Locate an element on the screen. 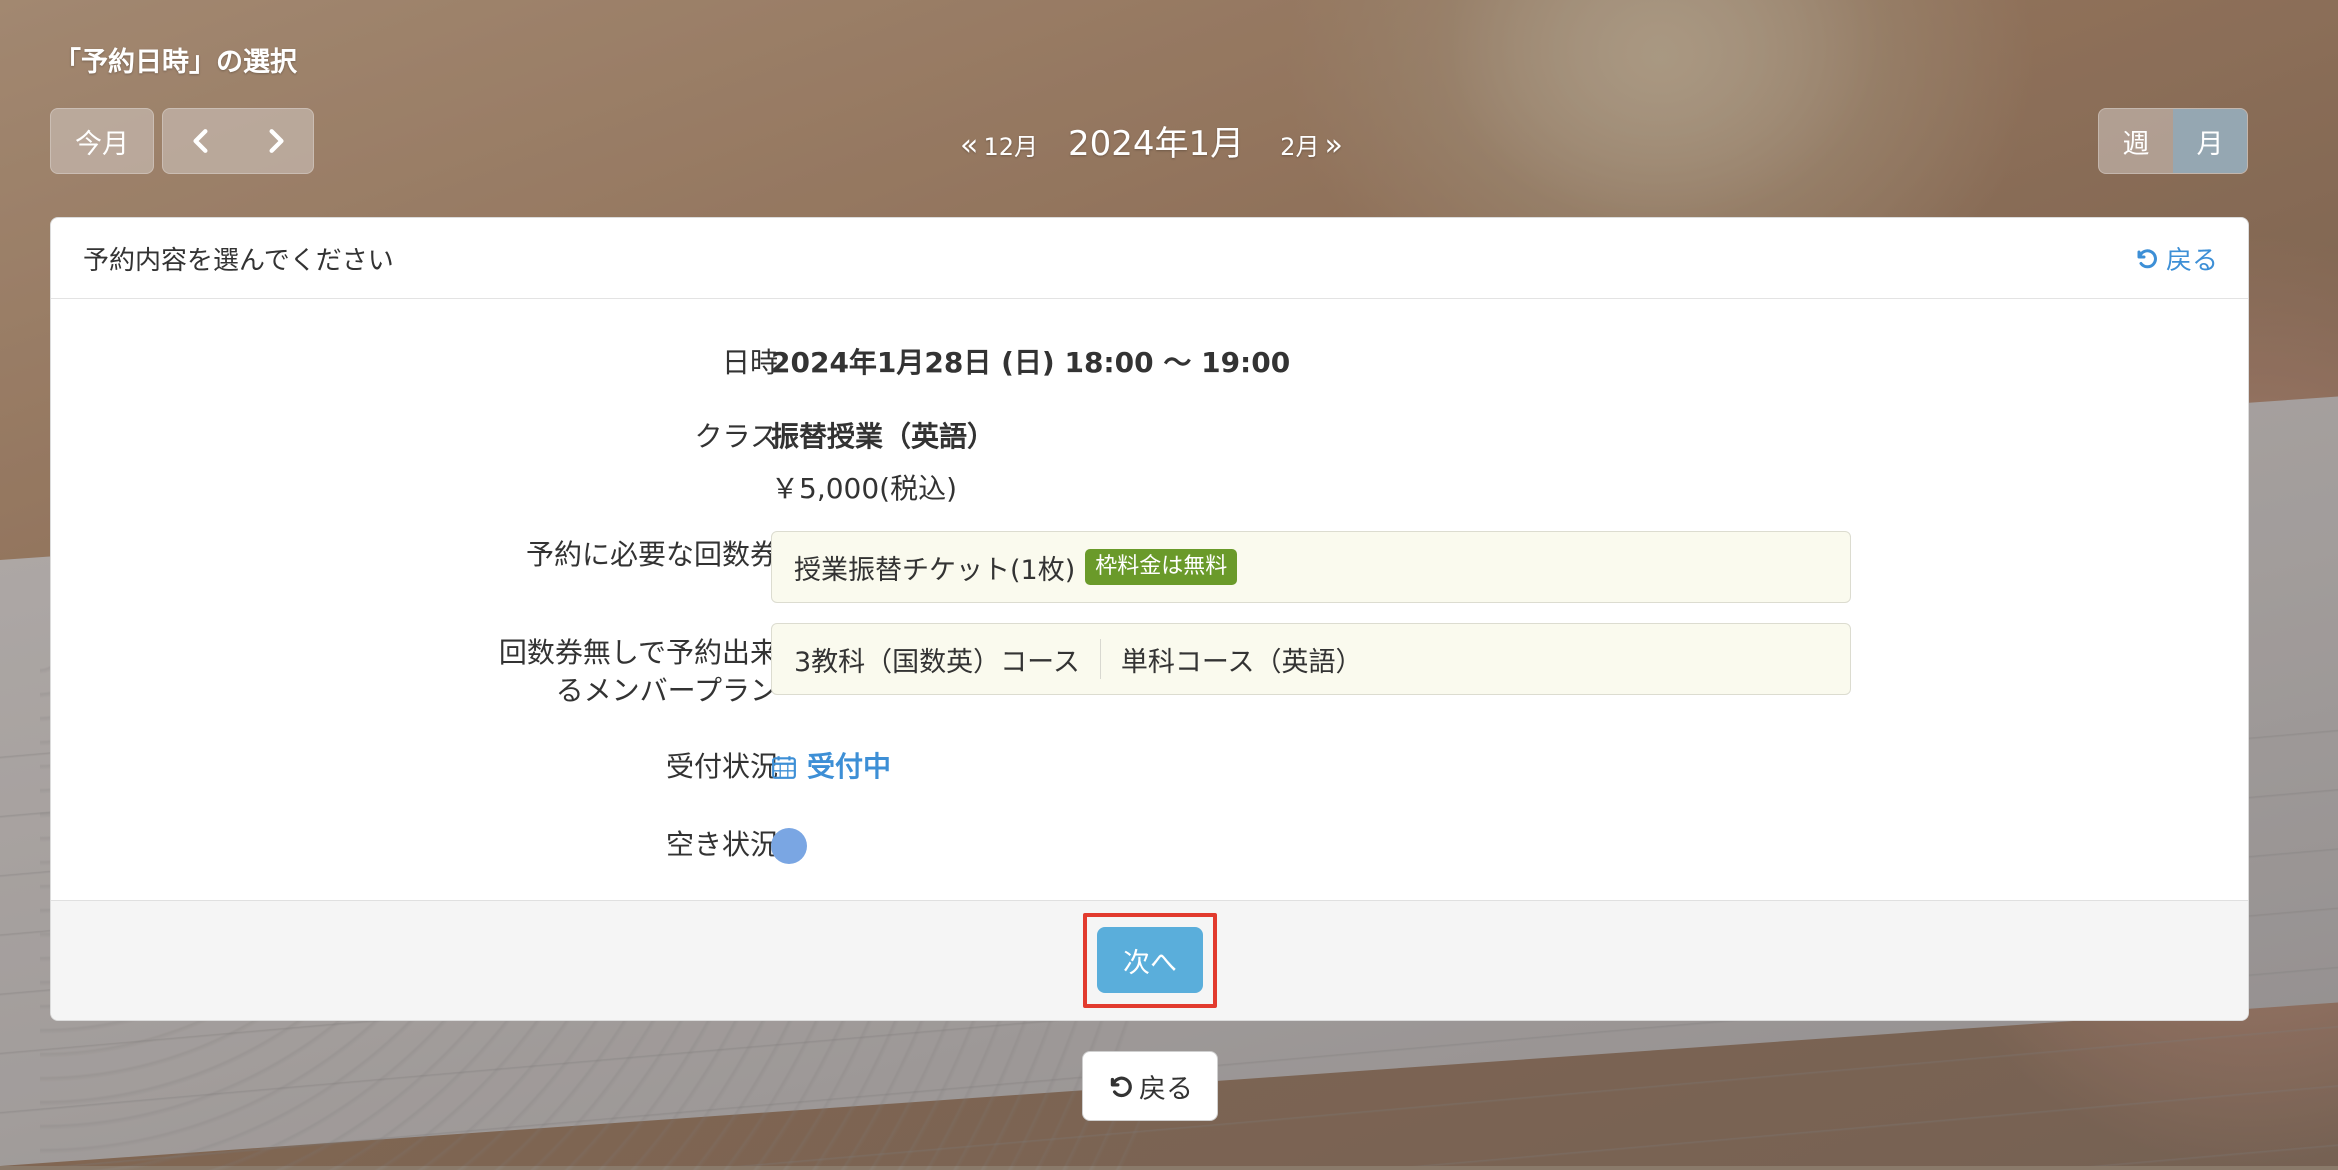 This screenshot has height=1170, width=2338. prev-button is located at coordinates (200, 141).